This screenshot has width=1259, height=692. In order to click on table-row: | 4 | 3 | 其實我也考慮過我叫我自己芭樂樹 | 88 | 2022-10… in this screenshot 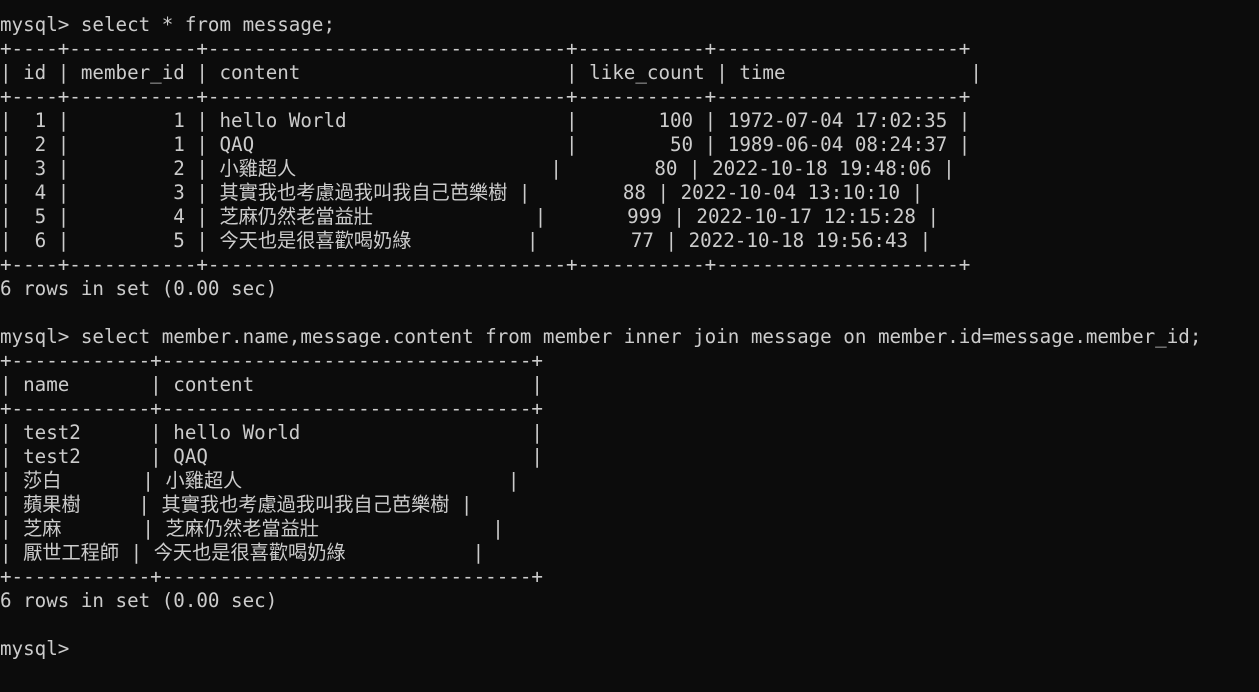, I will do `click(462, 192)`.